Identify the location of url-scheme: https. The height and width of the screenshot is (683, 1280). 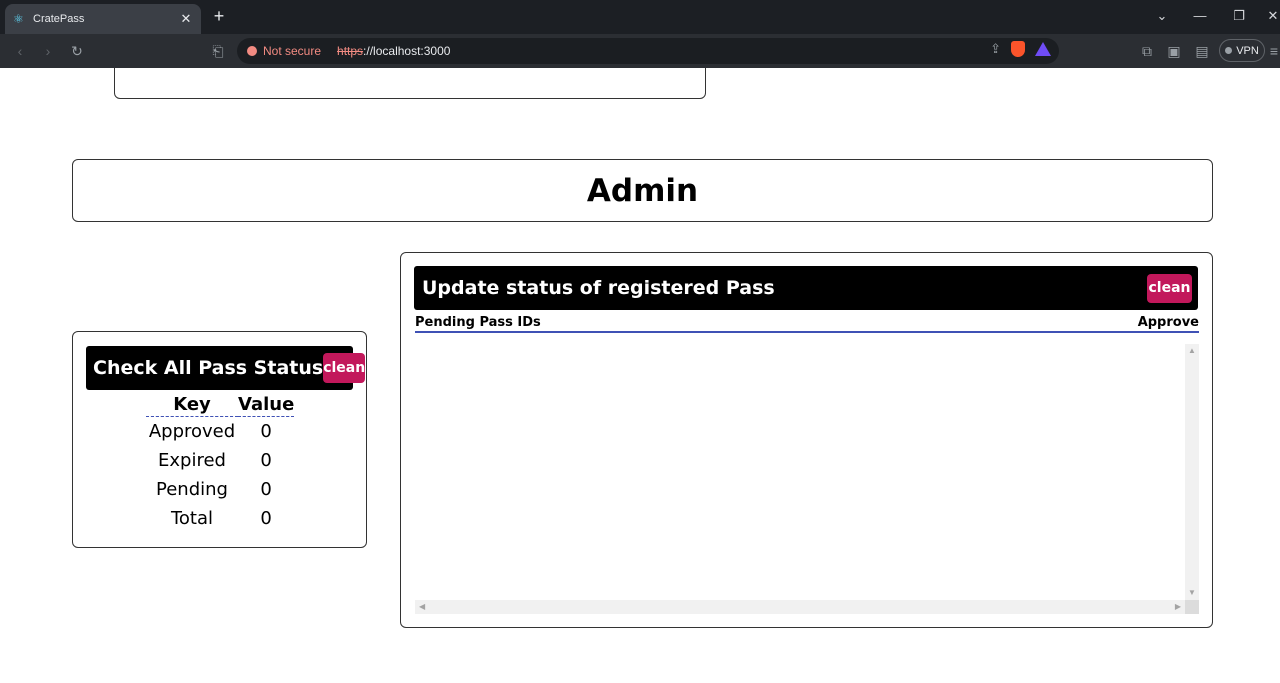
(350, 51).